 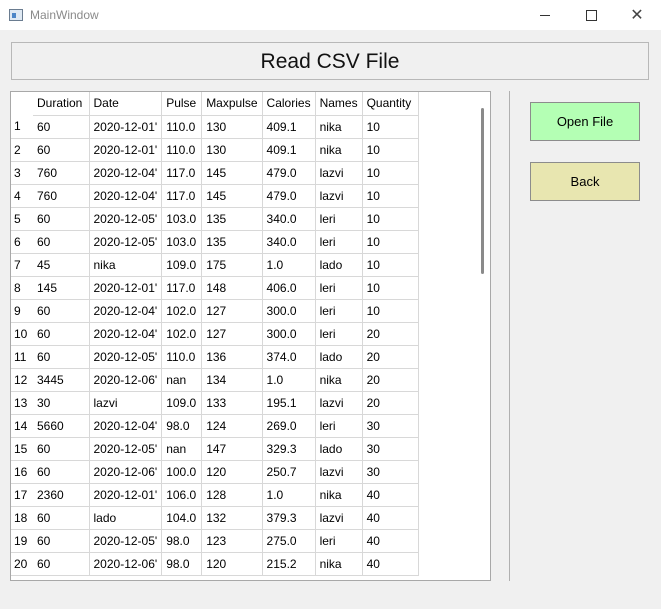 What do you see at coordinates (126, 104) in the screenshot?
I see `column-header-date: Date` at bounding box center [126, 104].